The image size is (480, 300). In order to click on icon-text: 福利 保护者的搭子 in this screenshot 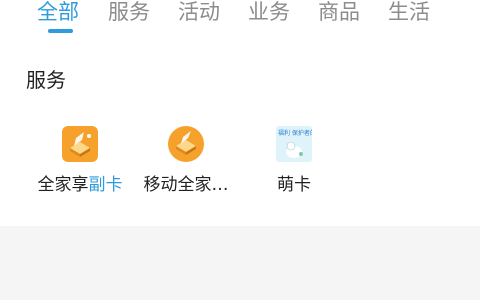, I will do `click(295, 133)`.